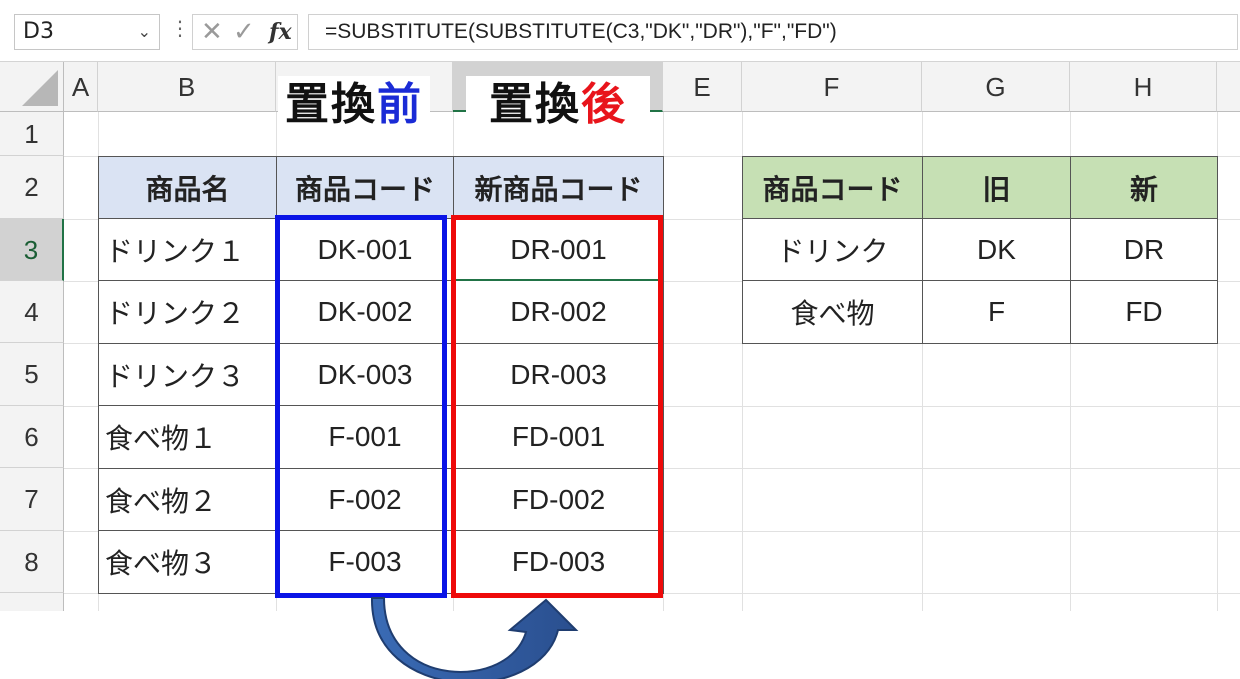 The image size is (1240, 679). I want to click on curved-arrow-icon, so click(474, 638).